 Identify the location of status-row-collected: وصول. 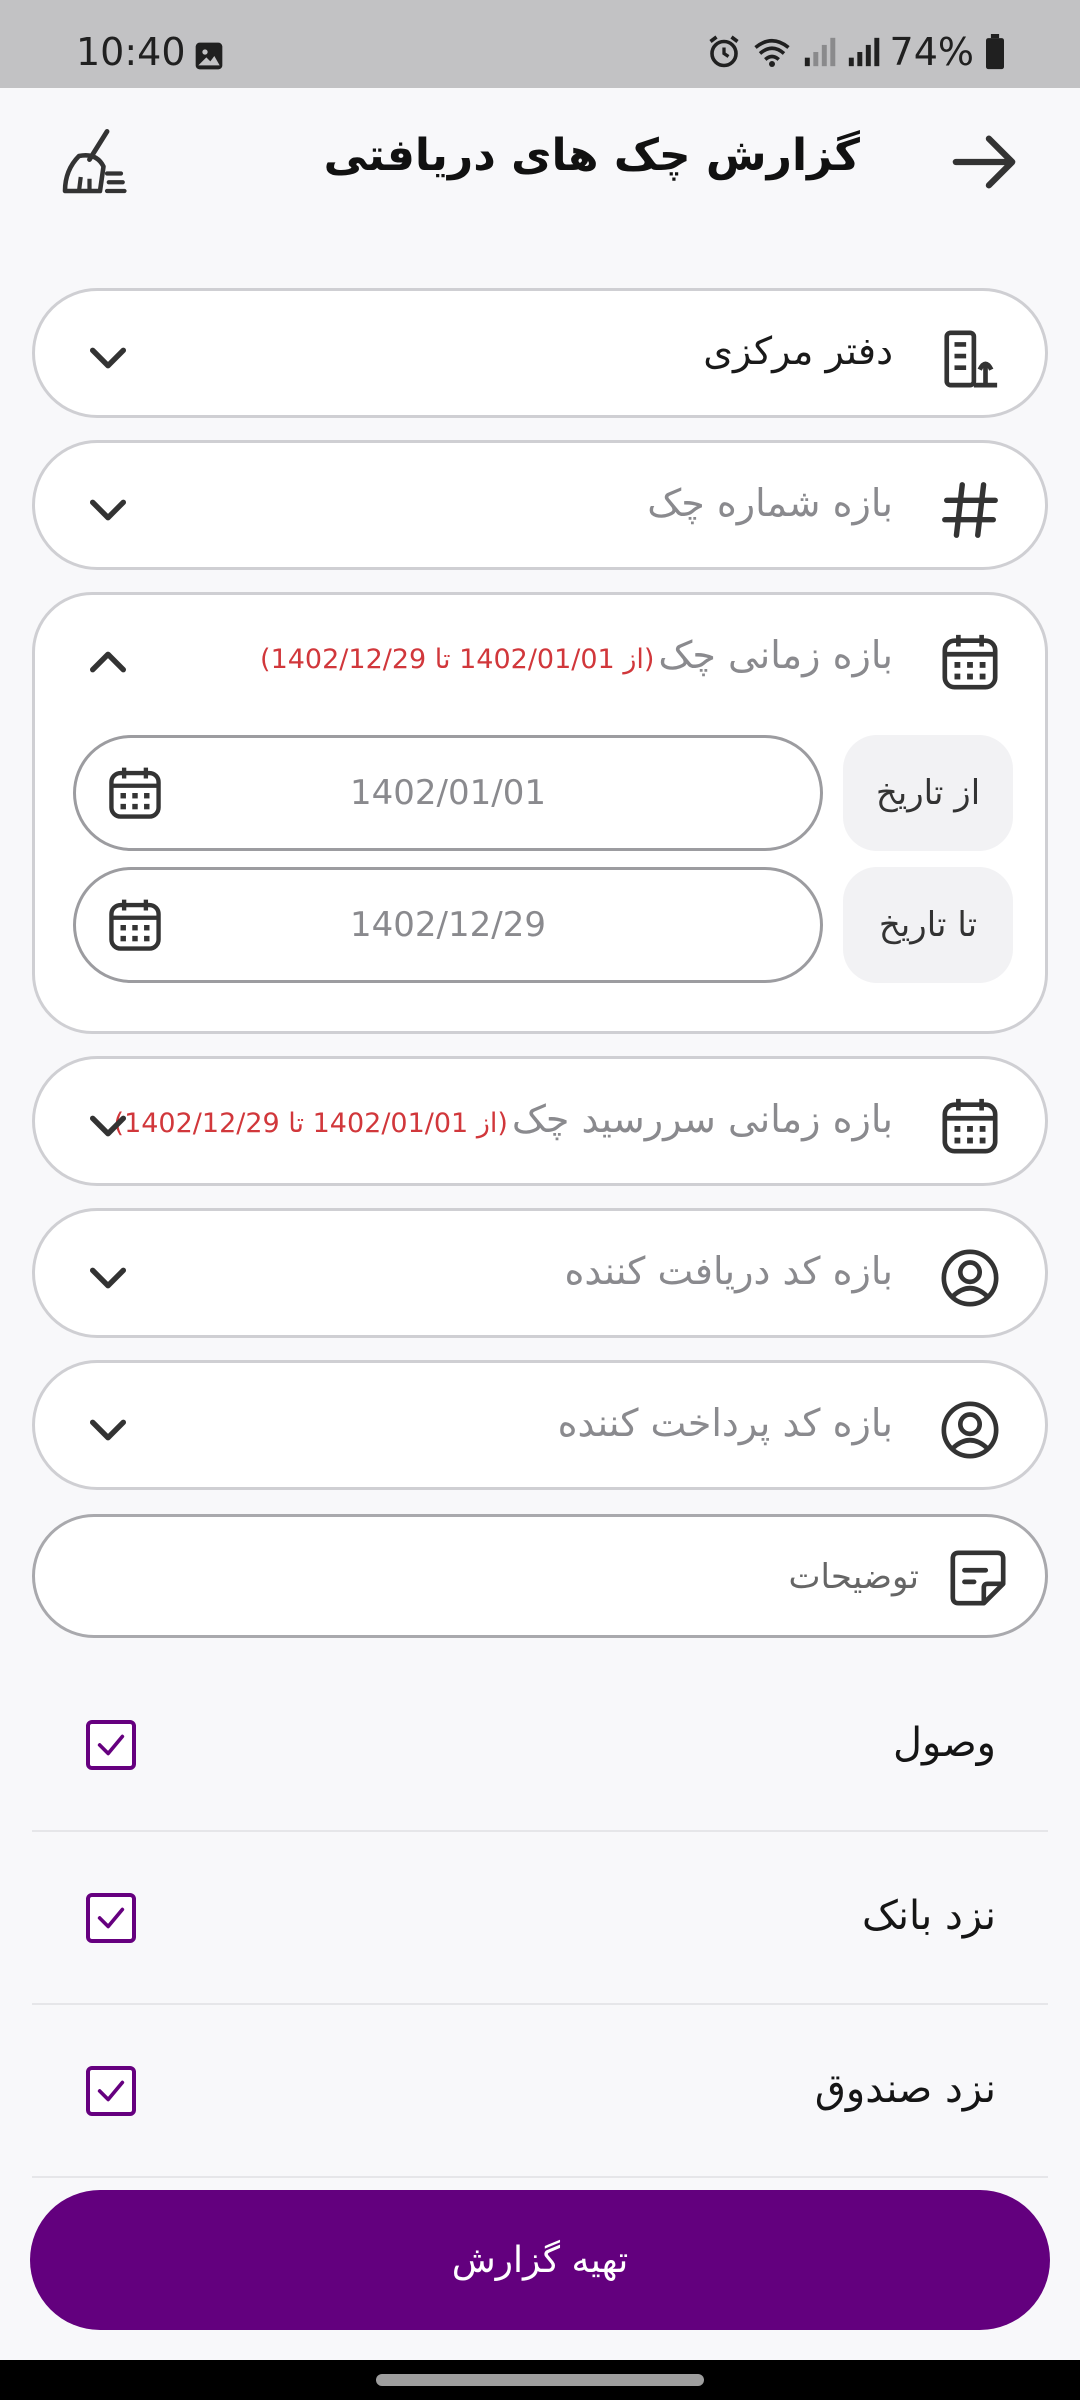
(540, 1746).